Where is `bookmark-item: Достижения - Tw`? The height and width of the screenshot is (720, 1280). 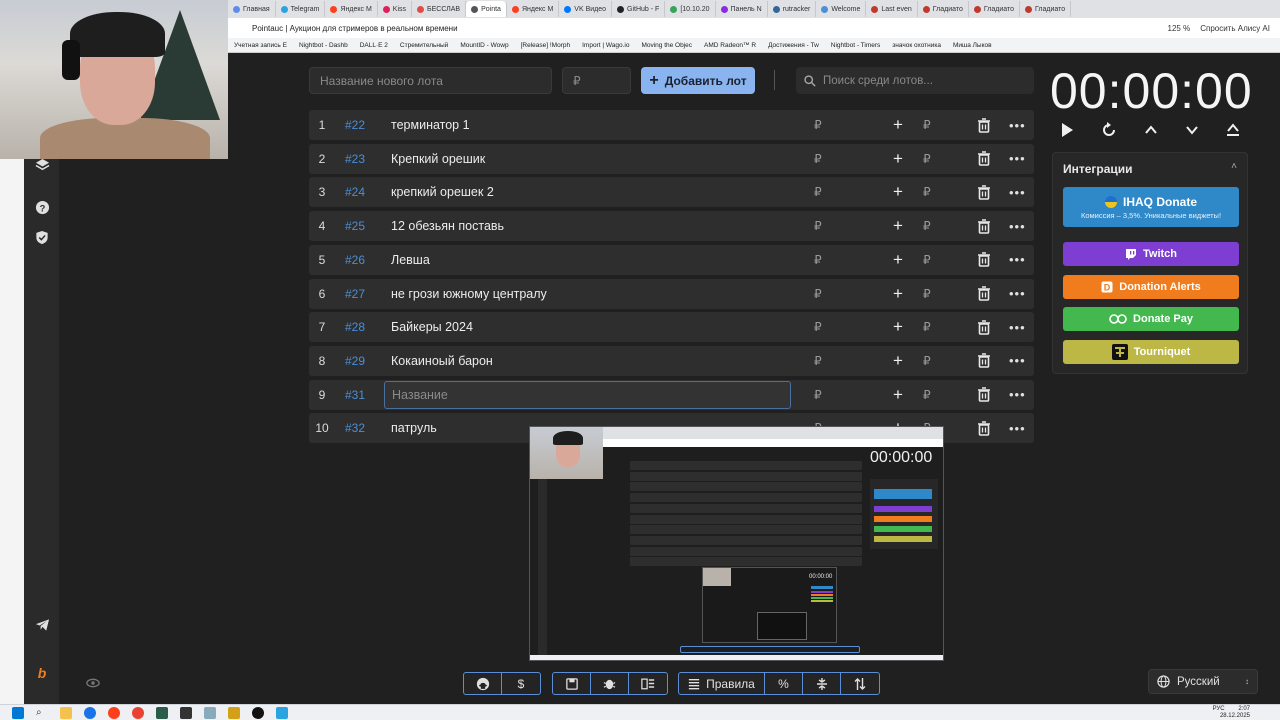 bookmark-item: Достижения - Tw is located at coordinates (793, 45).